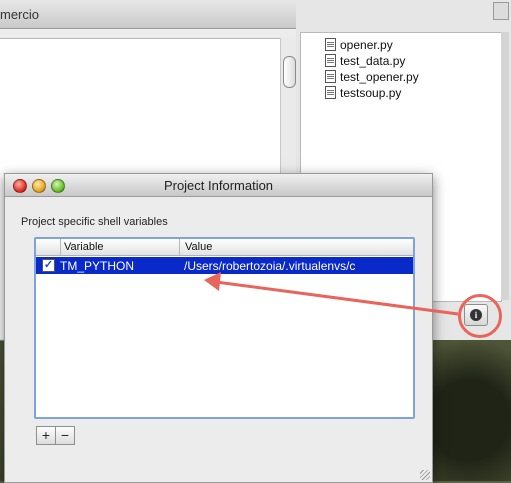  Describe the element at coordinates (120, 247) in the screenshot. I see `column-header-variable: Variable` at that location.